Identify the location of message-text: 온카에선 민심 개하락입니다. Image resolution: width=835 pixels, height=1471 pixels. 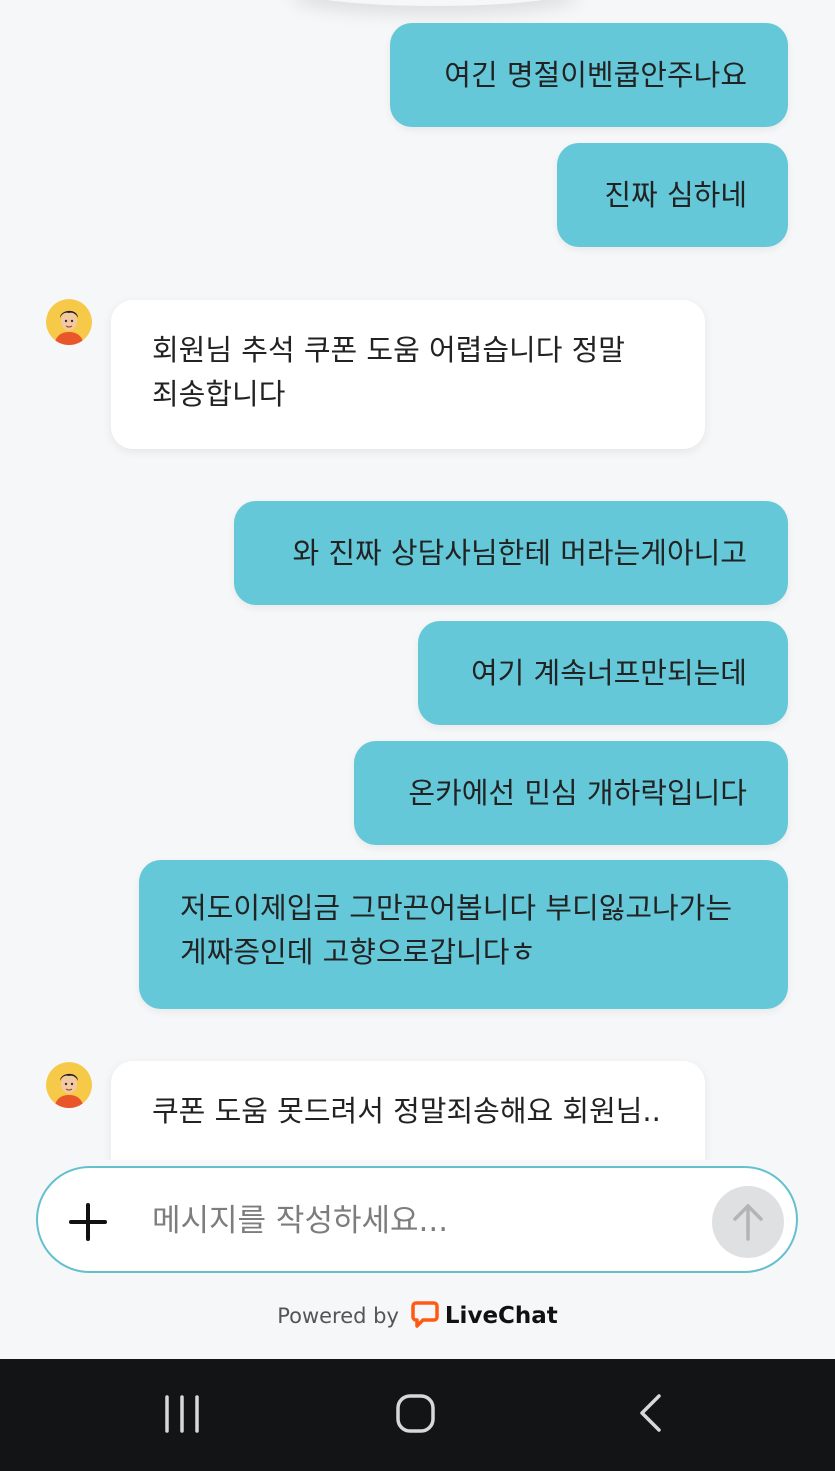
(577, 793).